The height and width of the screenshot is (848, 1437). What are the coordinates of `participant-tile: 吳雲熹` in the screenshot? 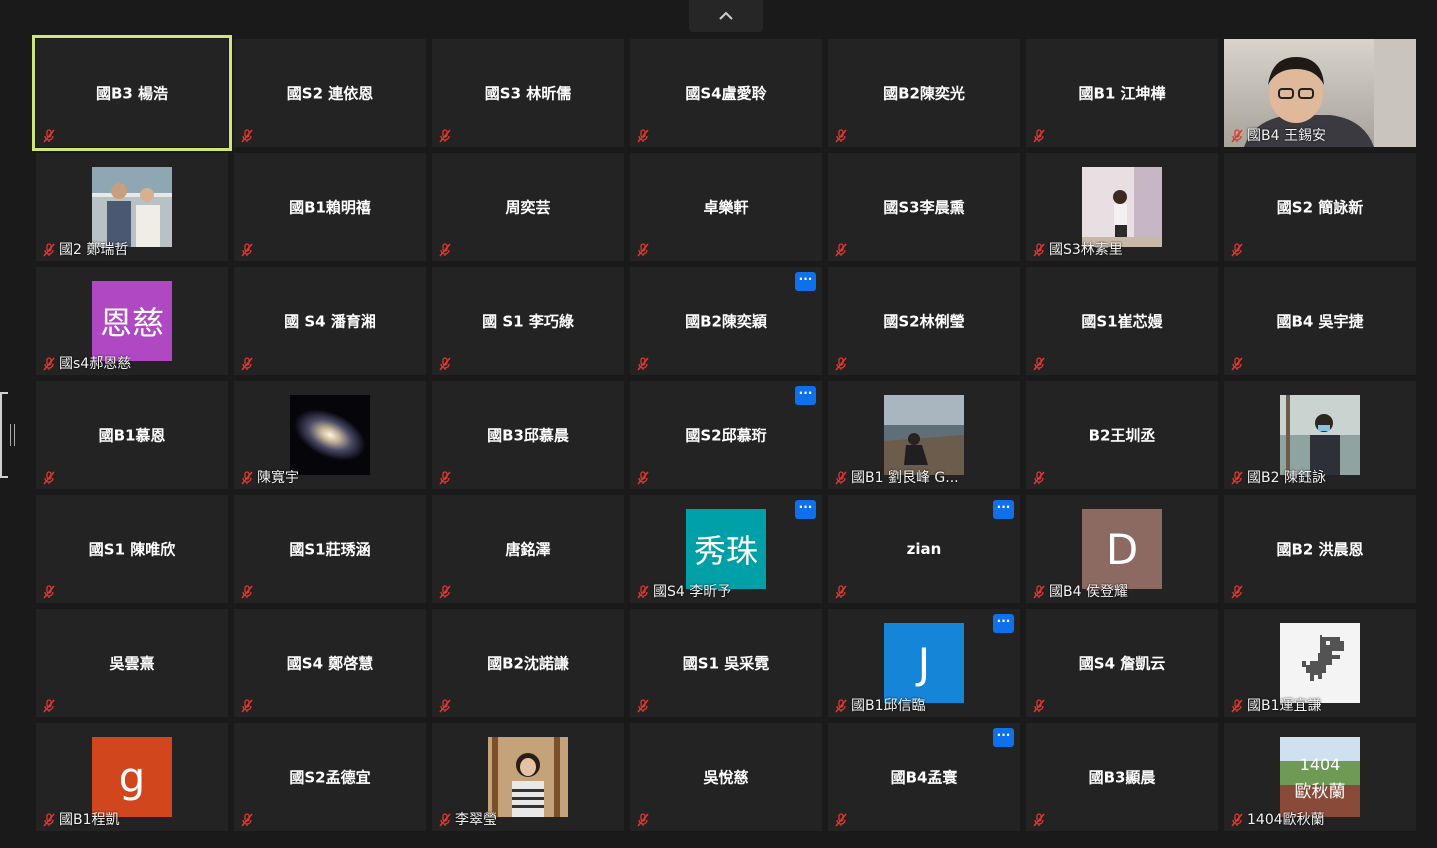 It's located at (132, 663).